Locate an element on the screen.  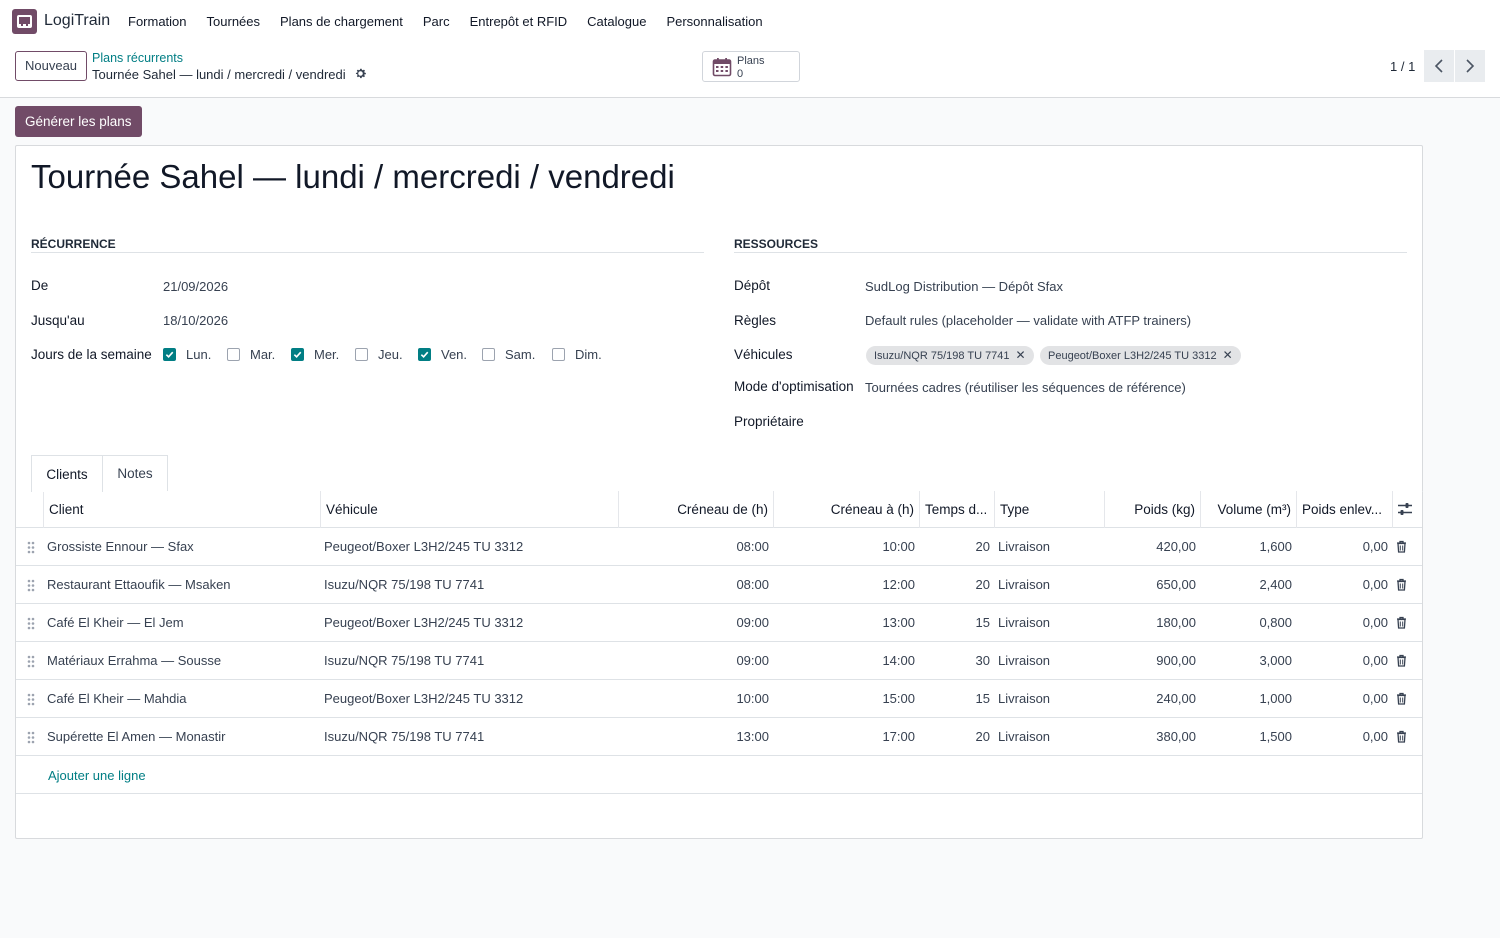
menu-item-formation: Formation is located at coordinates (157, 21).